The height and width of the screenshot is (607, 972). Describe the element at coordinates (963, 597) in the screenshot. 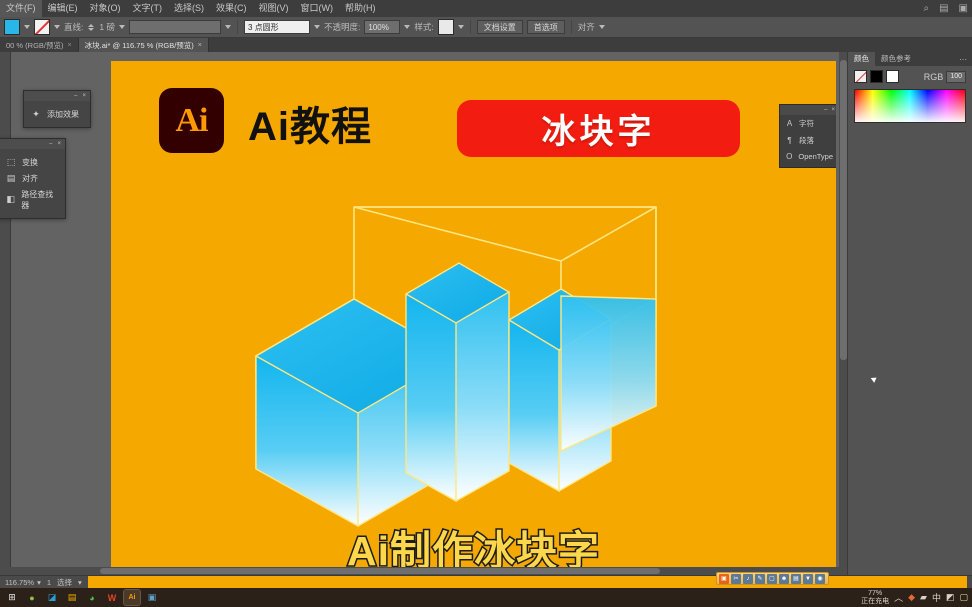

I see `notification-icon: ▢` at that location.